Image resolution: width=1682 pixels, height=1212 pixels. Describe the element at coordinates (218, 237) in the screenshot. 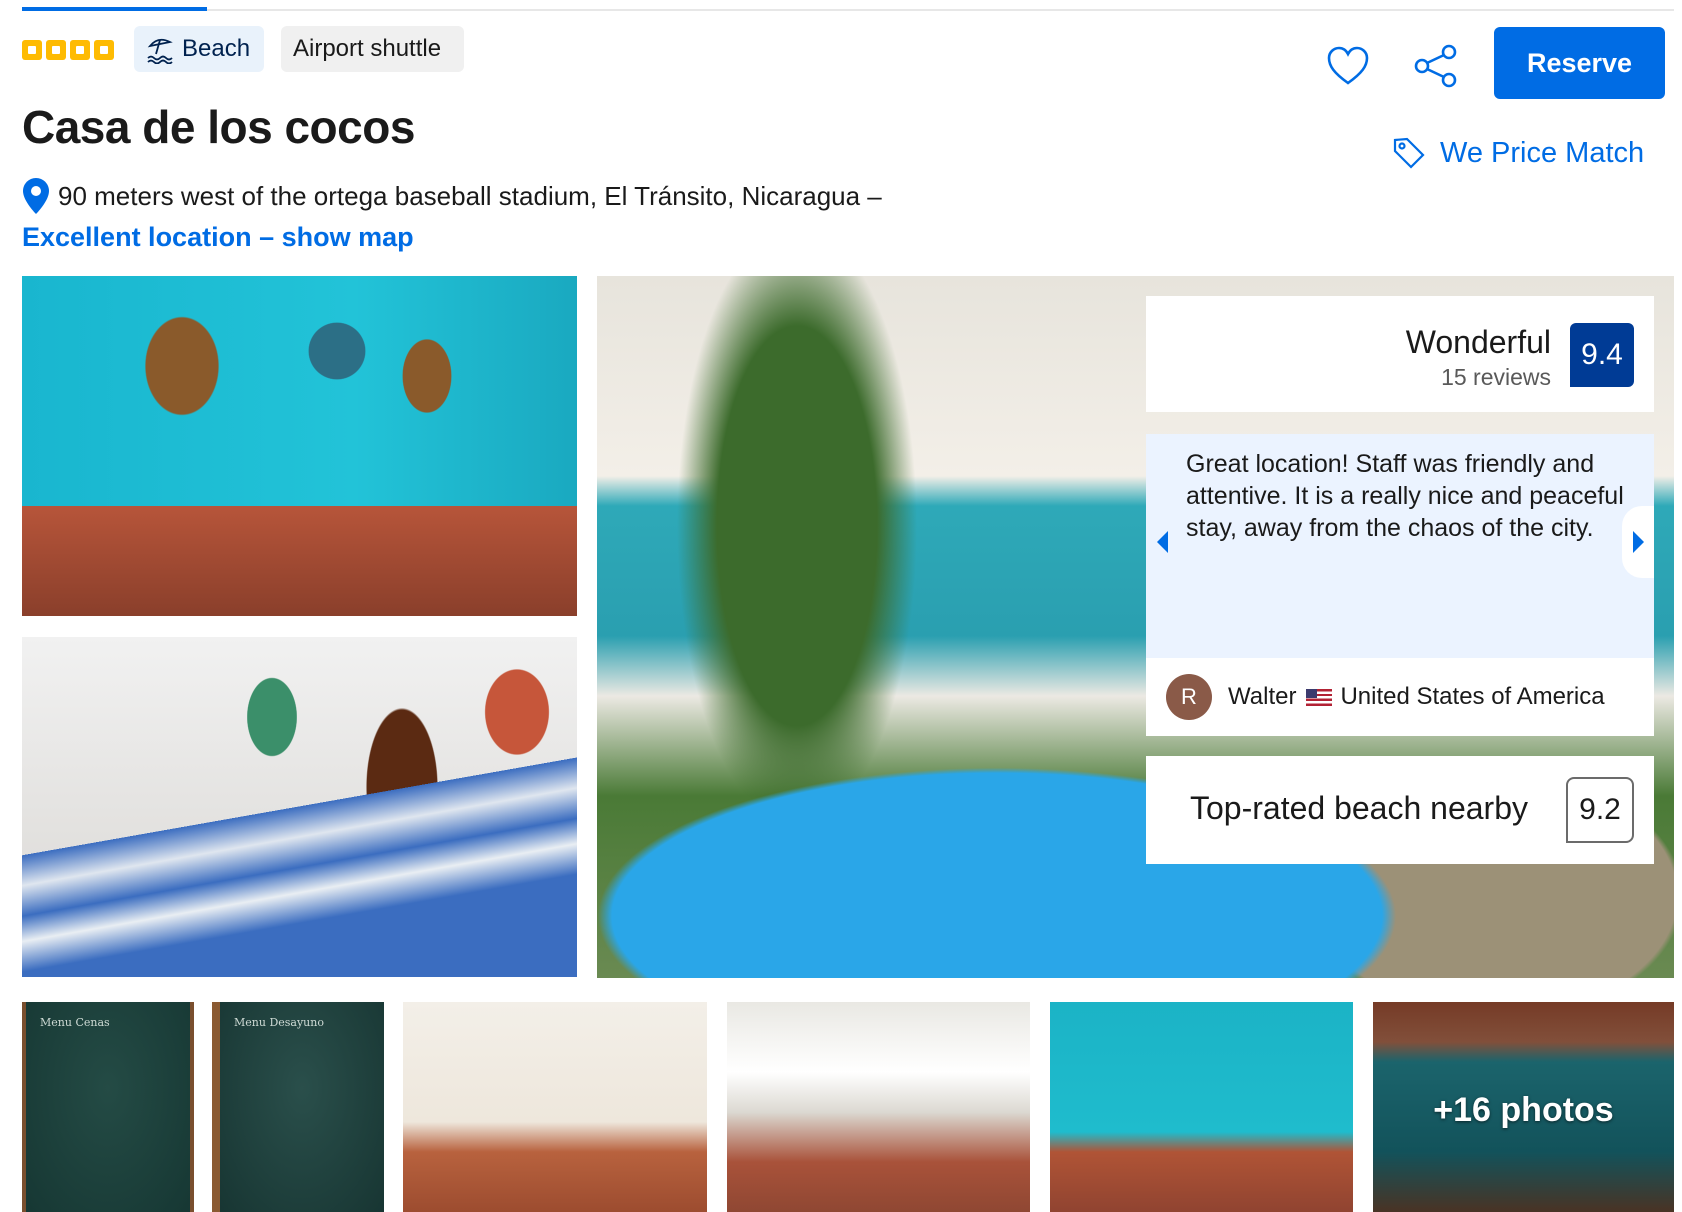

I see `show-map-link: Excellent location – show map` at that location.